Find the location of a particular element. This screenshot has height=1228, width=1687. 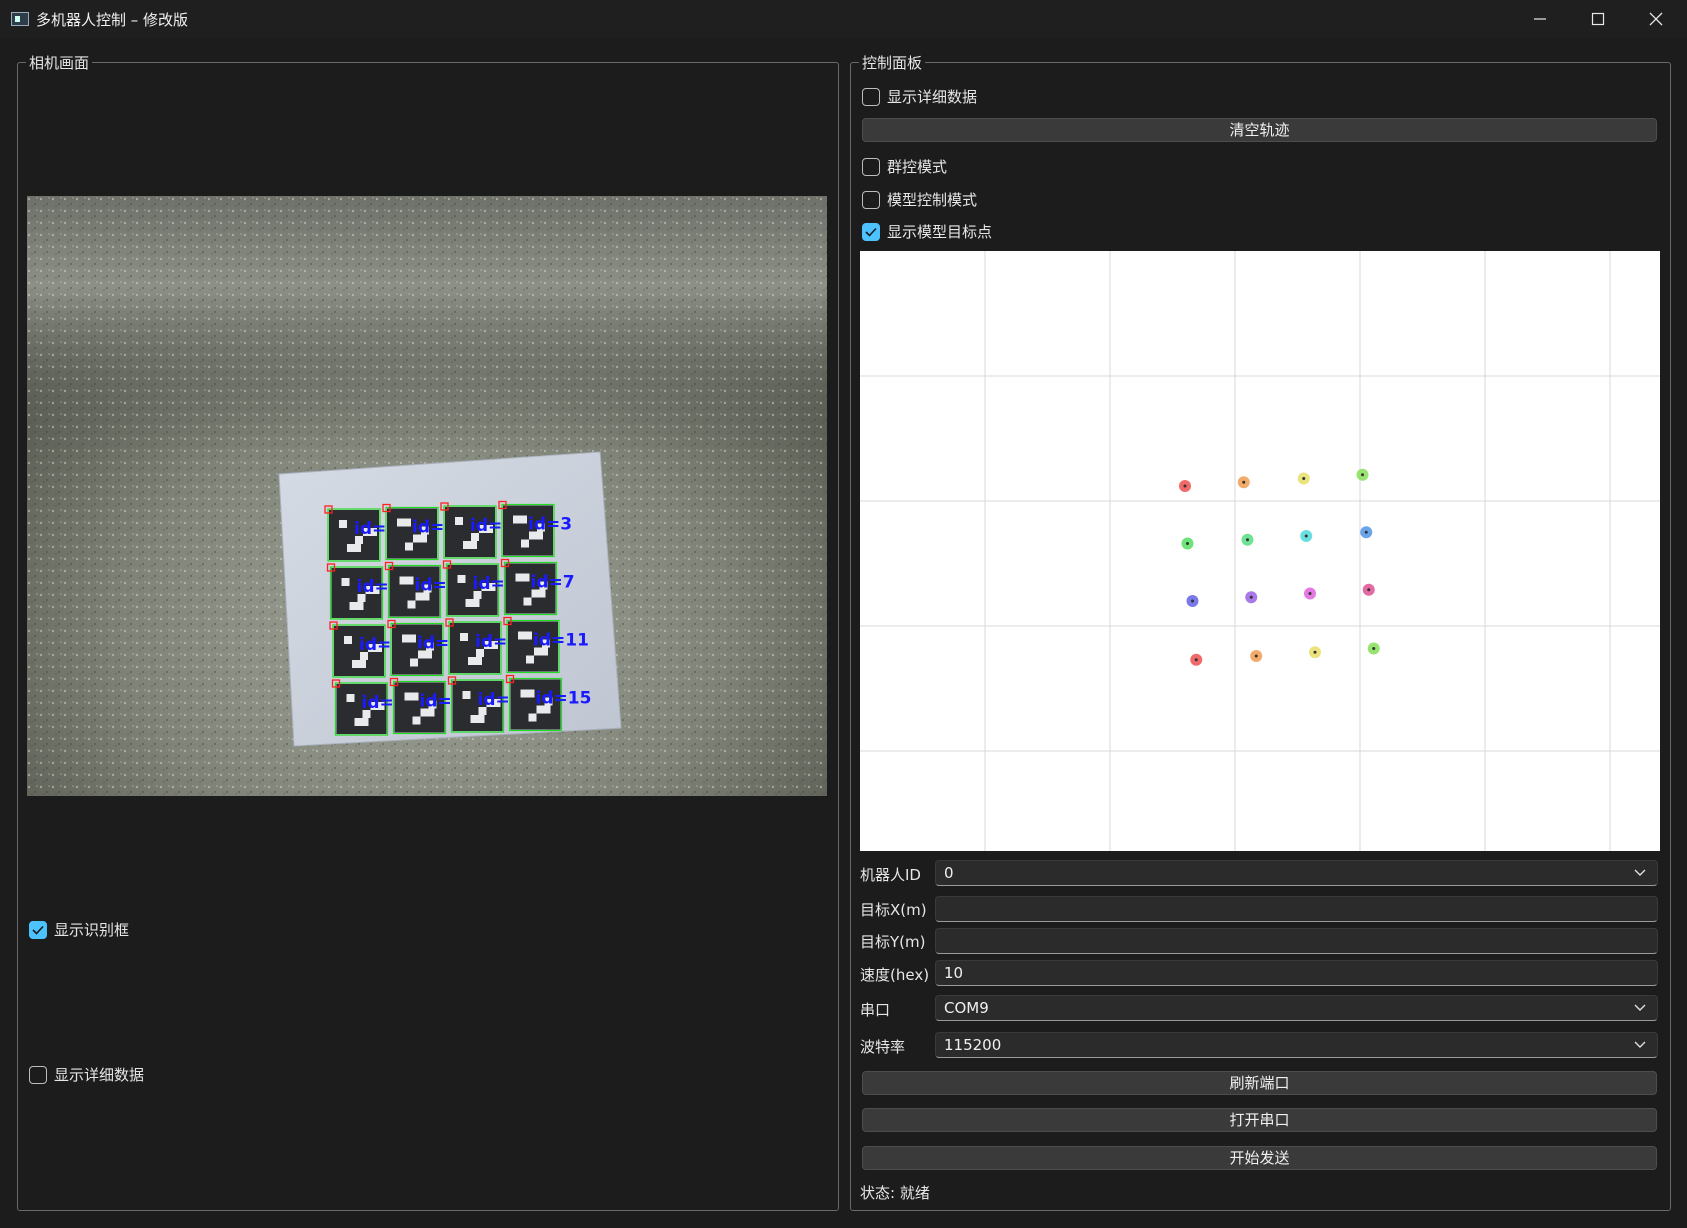

status-text: 状态: 就绪 is located at coordinates (895, 1193).